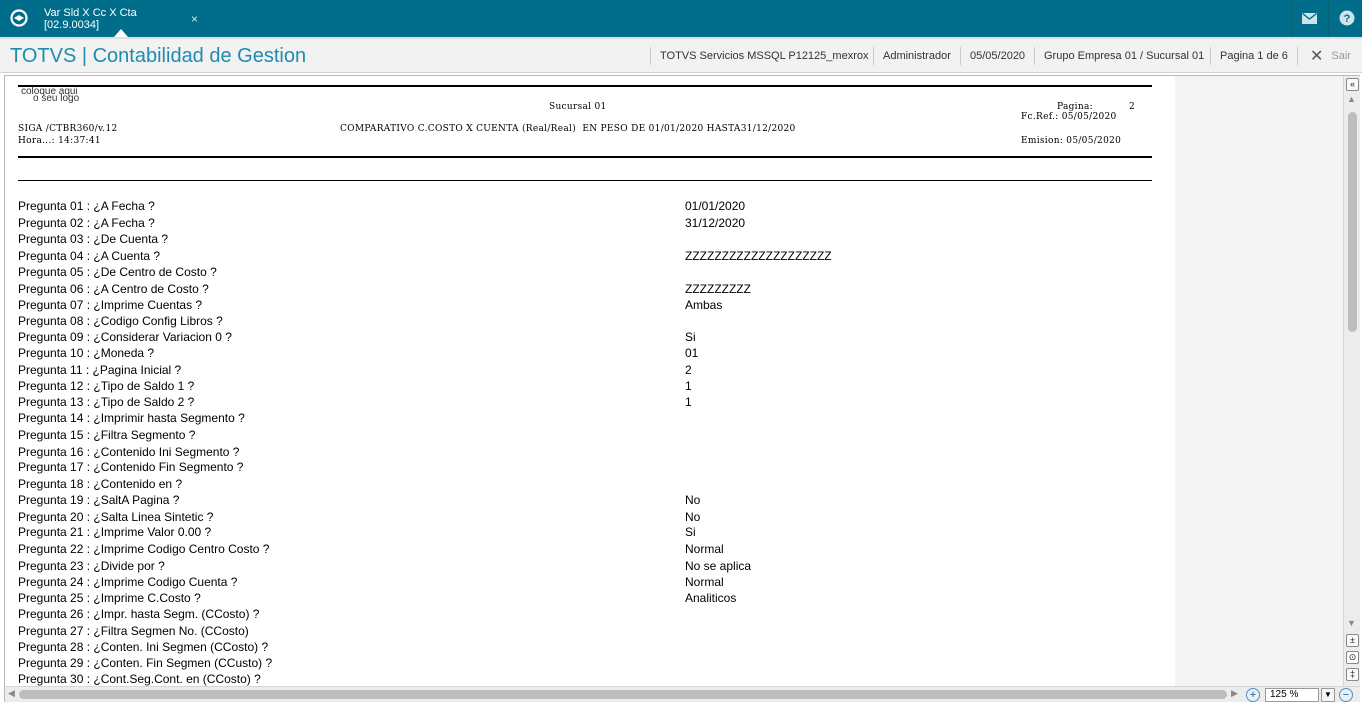 This screenshot has height=702, width=1362. What do you see at coordinates (1071, 141) in the screenshot?
I see `report-emission: Emision: 05/05/2020` at bounding box center [1071, 141].